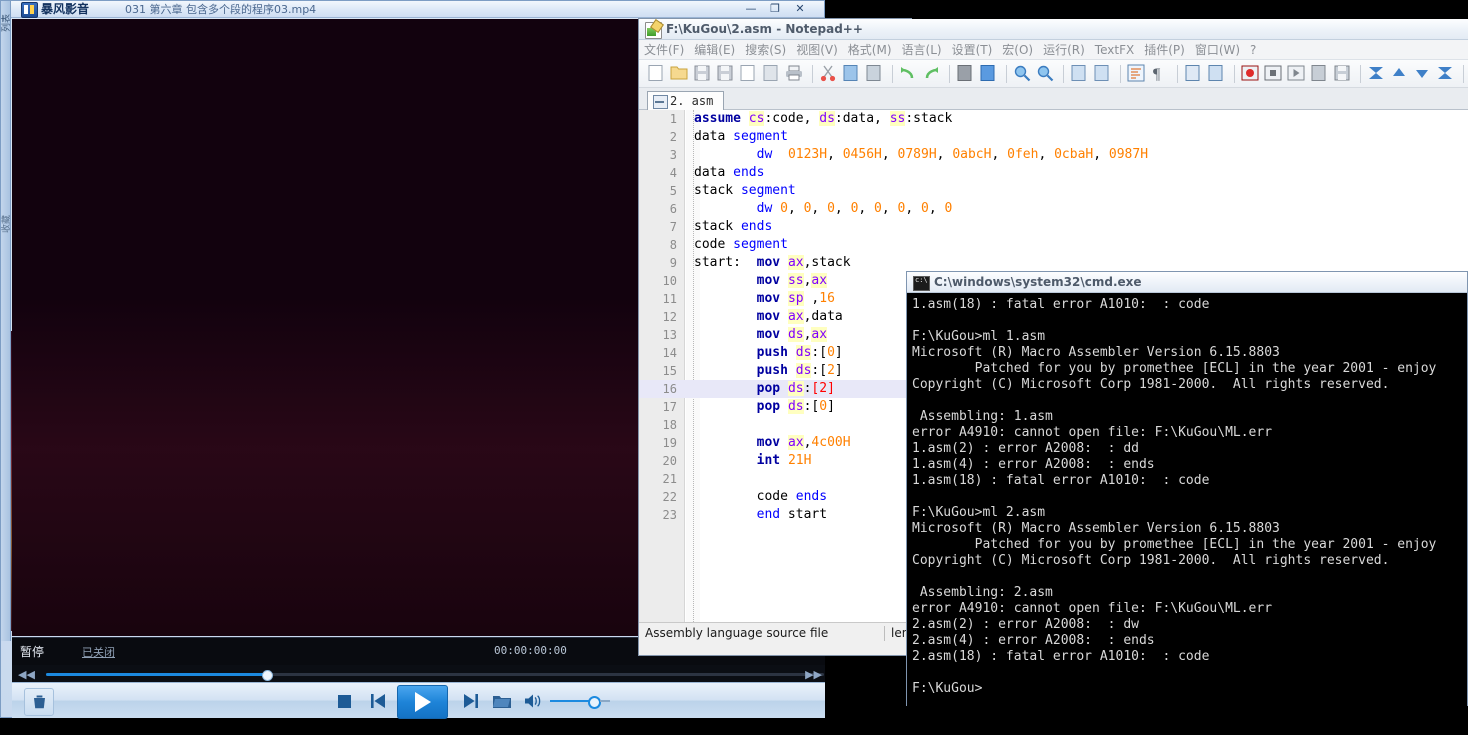 The image size is (1468, 735). I want to click on user-language-icon, so click(1217, 74).